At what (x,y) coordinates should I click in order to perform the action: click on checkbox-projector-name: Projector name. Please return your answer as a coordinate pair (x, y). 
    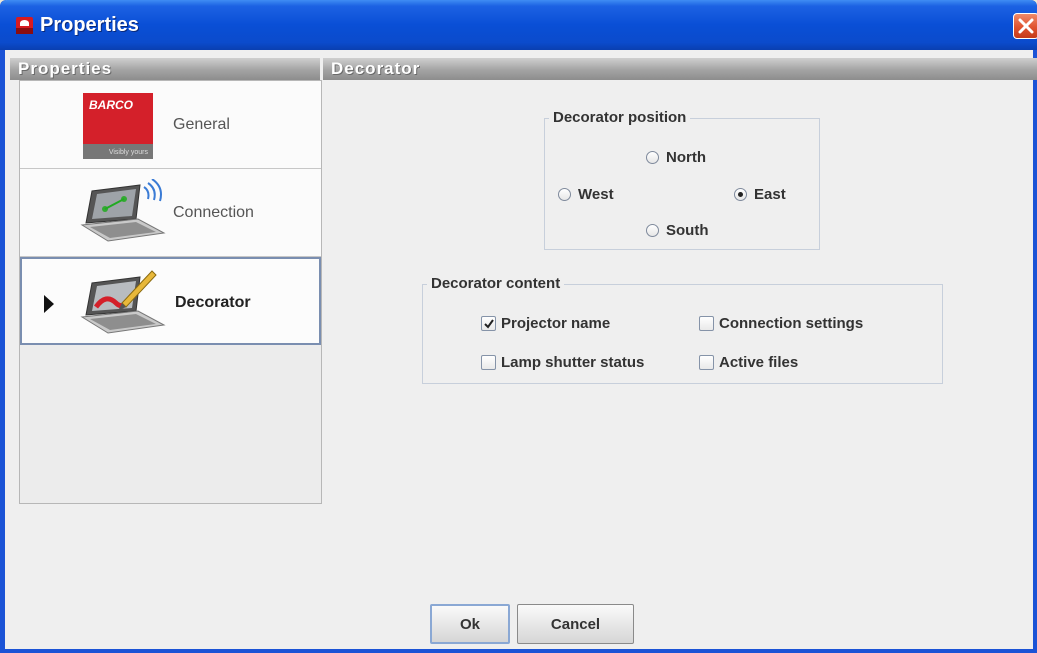
    Looking at the image, I should click on (545, 323).